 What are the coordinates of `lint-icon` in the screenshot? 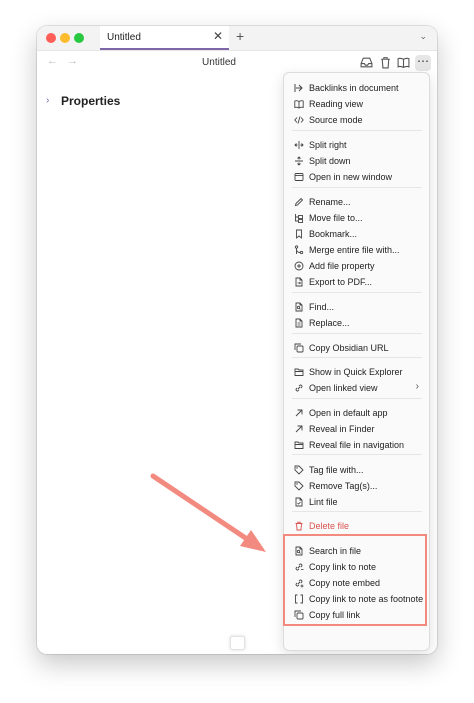 It's located at (299, 502).